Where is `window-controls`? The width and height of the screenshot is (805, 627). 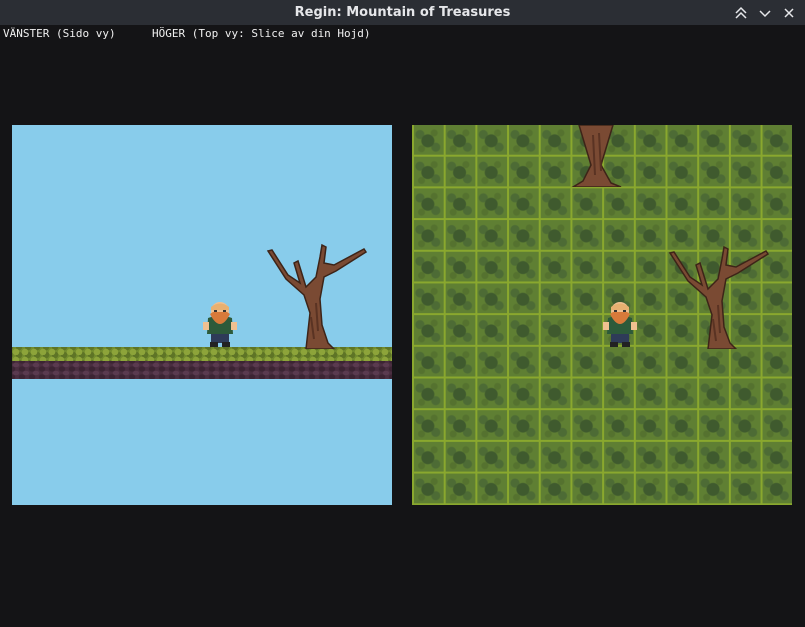 window-controls is located at coordinates (765, 12).